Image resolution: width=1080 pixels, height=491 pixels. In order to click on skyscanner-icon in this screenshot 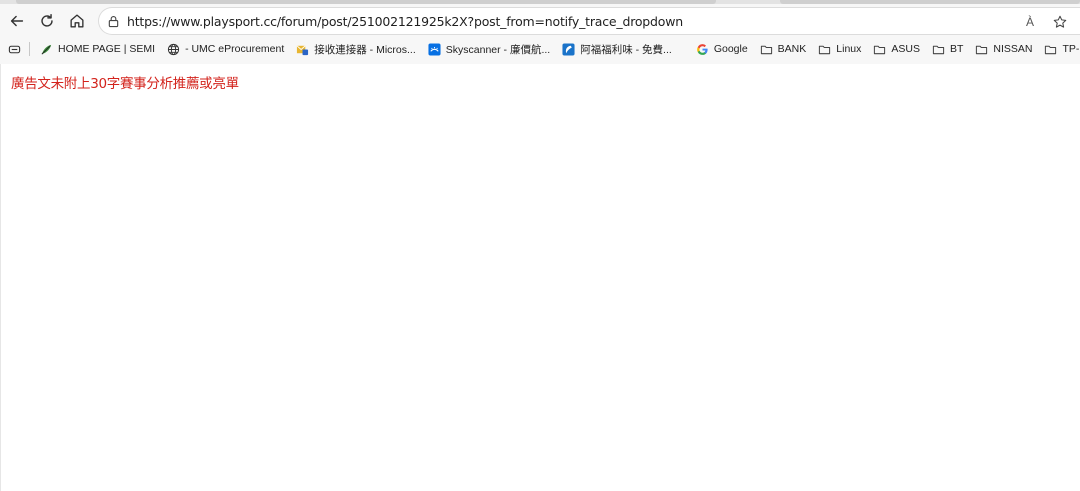, I will do `click(434, 49)`.